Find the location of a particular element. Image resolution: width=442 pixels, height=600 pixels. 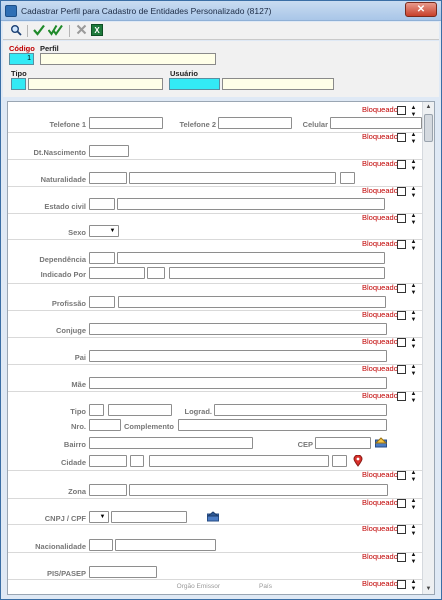

cidade-name-field is located at coordinates (239, 461).